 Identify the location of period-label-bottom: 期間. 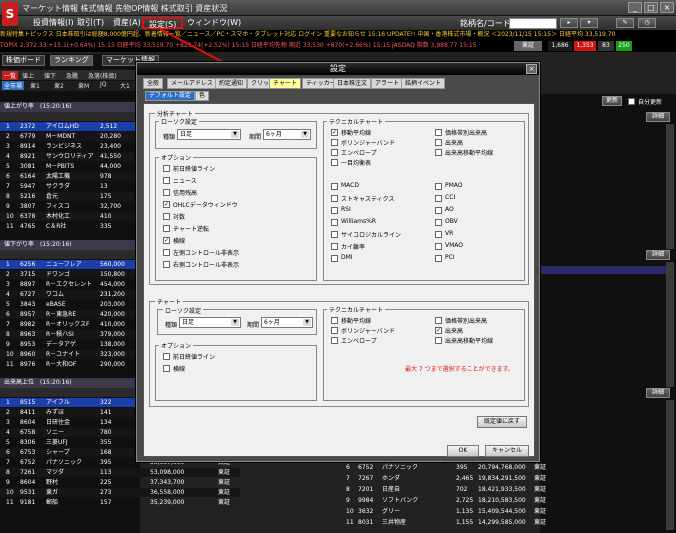
(253, 325).